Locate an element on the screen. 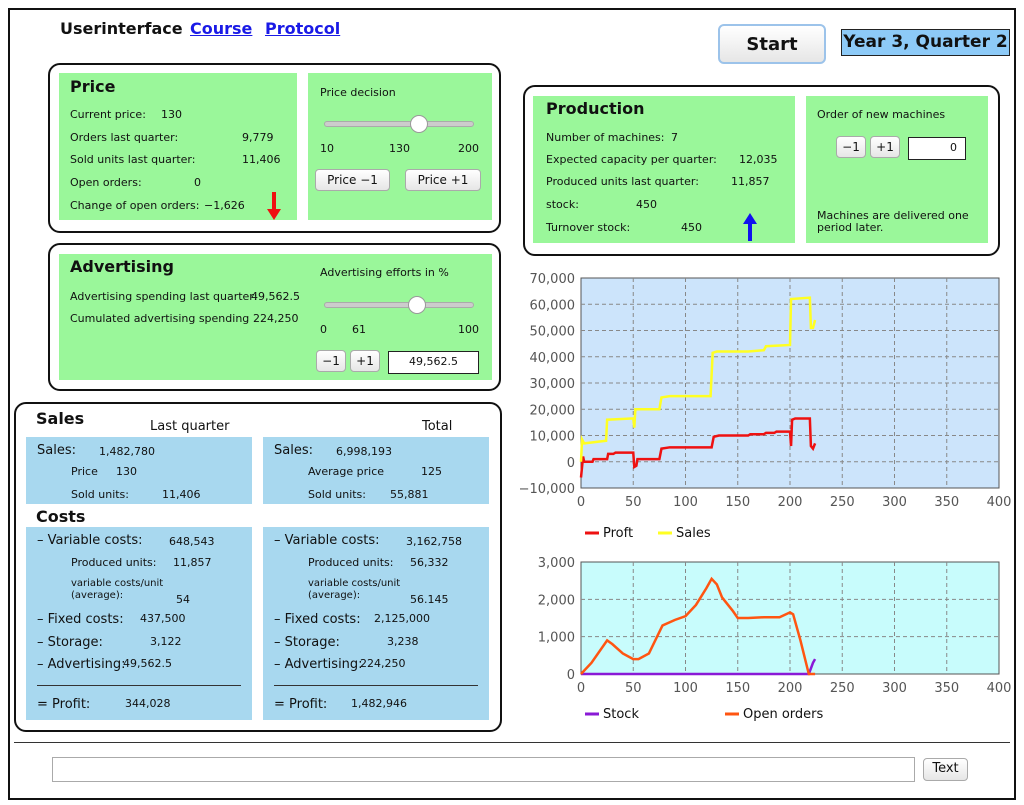 This screenshot has height=805, width=1024. price-decision-label: Price decision is located at coordinates (358, 92).